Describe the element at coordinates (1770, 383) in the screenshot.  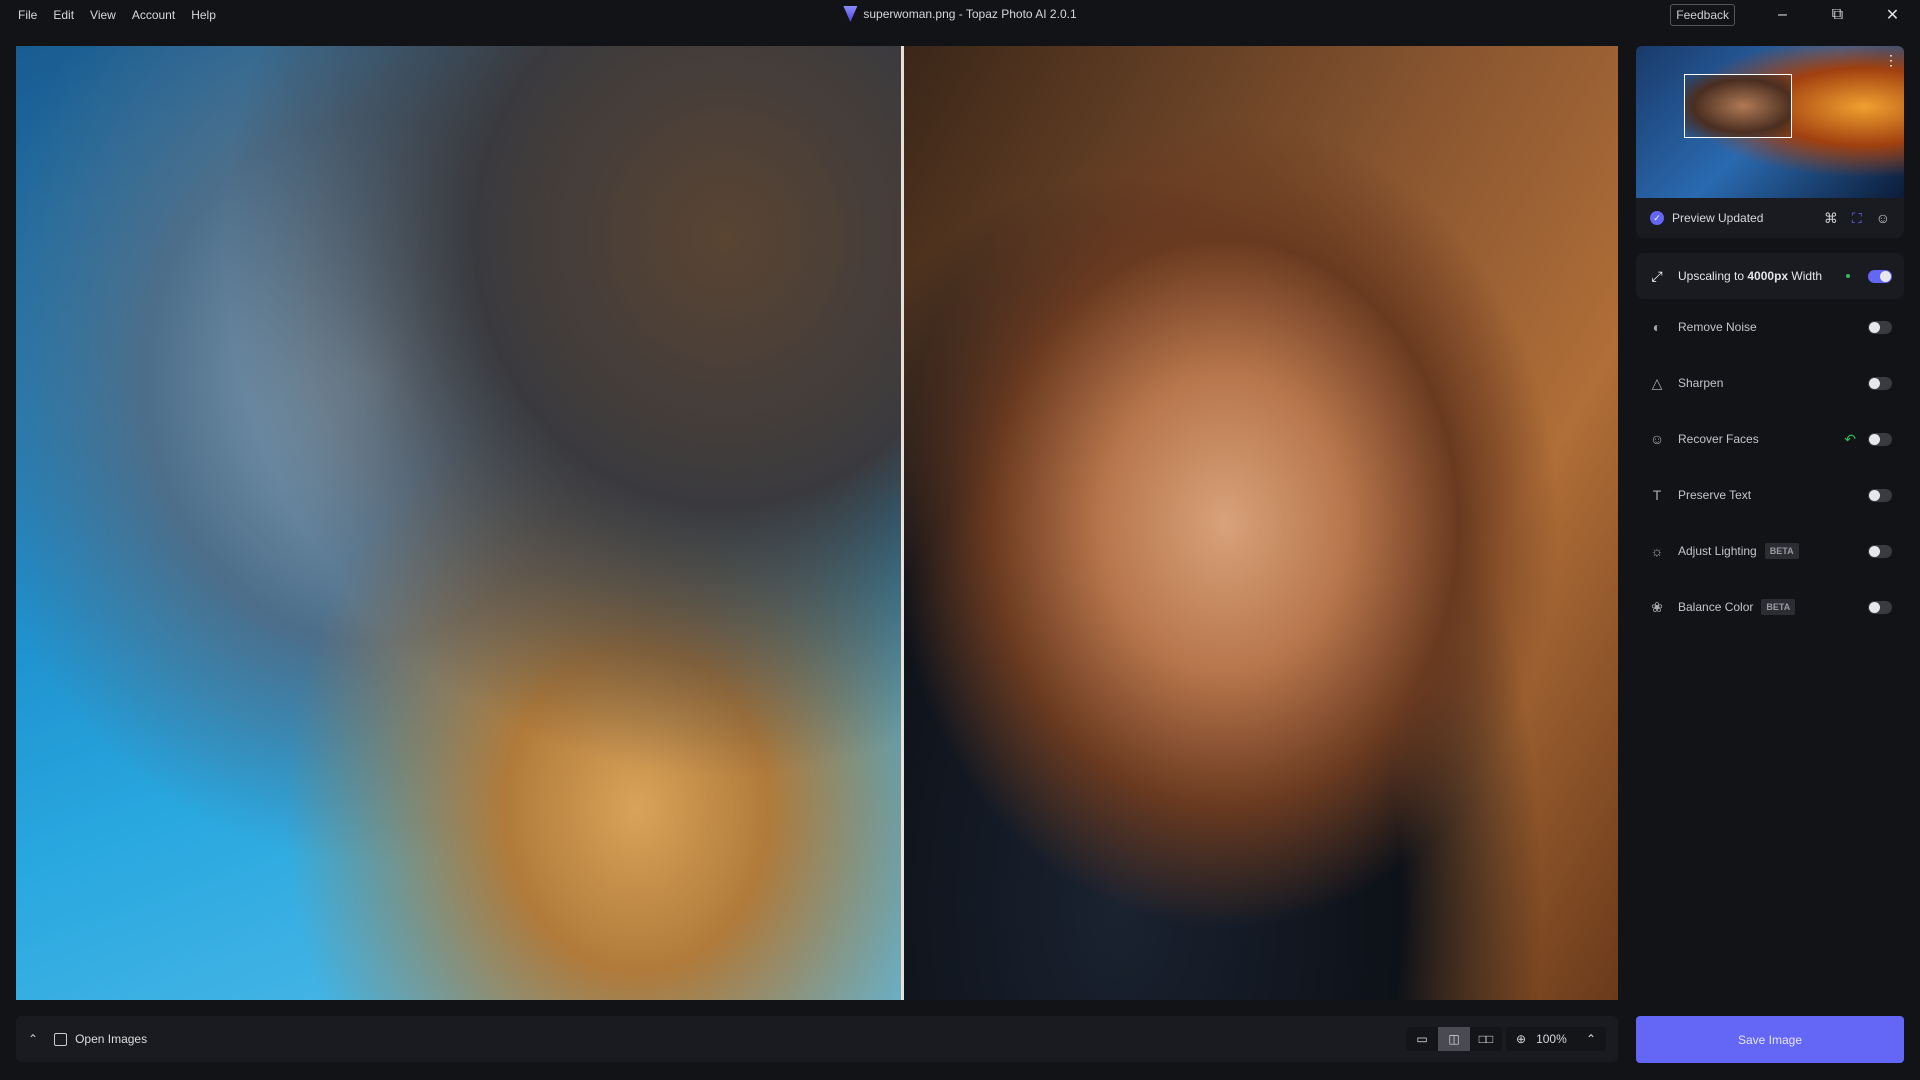
I see `filter-row-sharpen: △ Sharpen` at that location.